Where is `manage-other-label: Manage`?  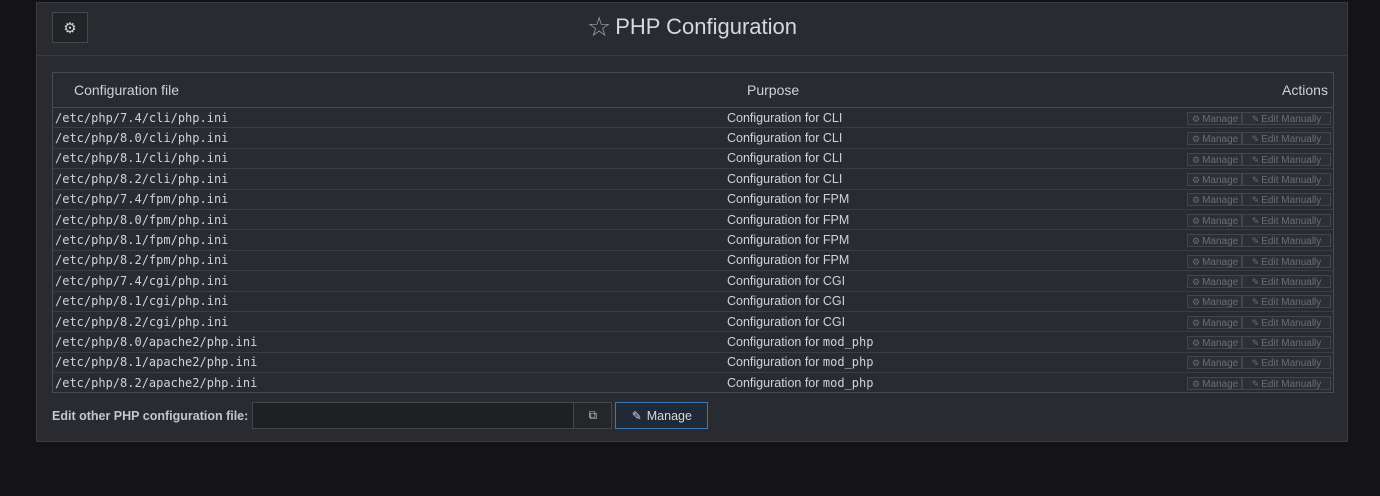 manage-other-label: Manage is located at coordinates (669, 415).